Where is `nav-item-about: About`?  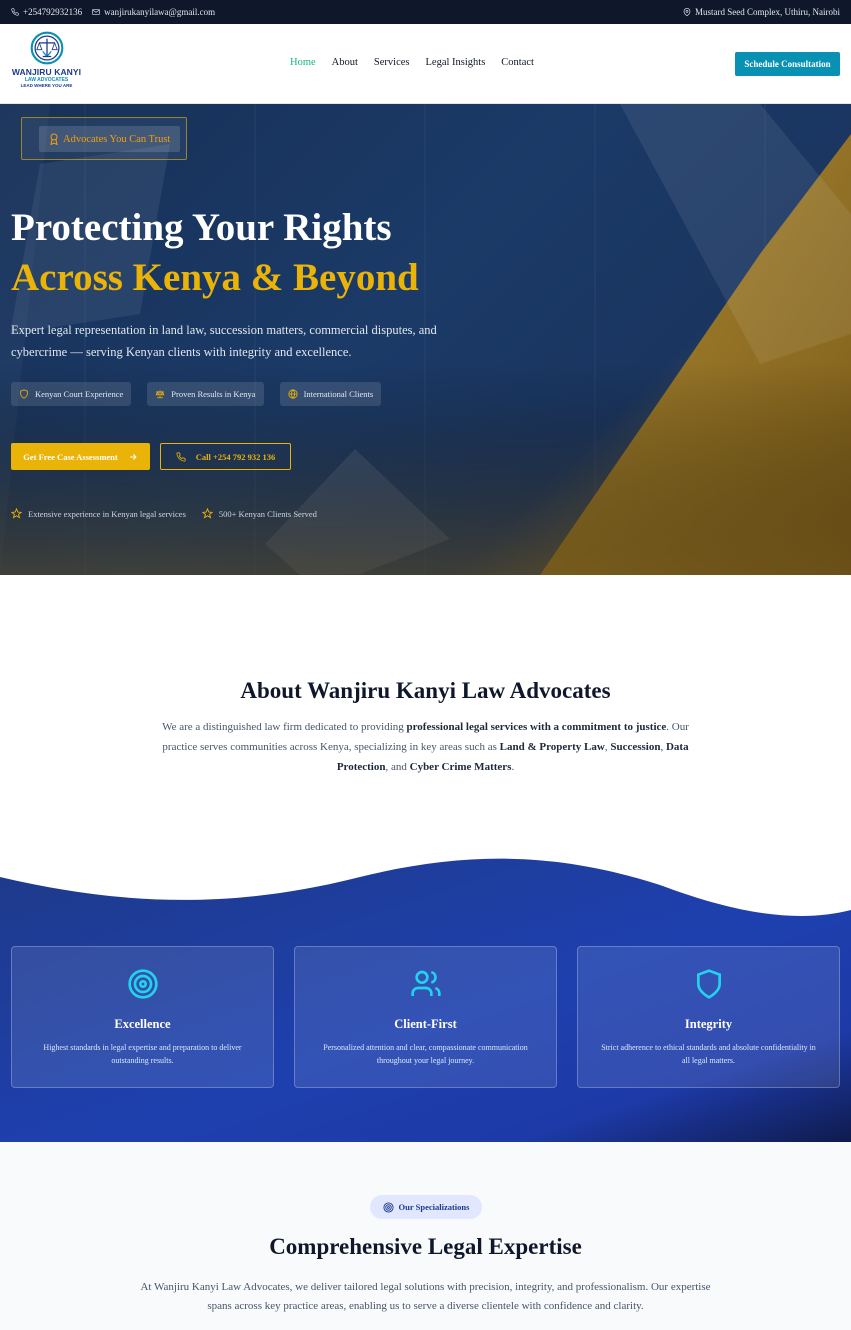
nav-item-about: About is located at coordinates (345, 62).